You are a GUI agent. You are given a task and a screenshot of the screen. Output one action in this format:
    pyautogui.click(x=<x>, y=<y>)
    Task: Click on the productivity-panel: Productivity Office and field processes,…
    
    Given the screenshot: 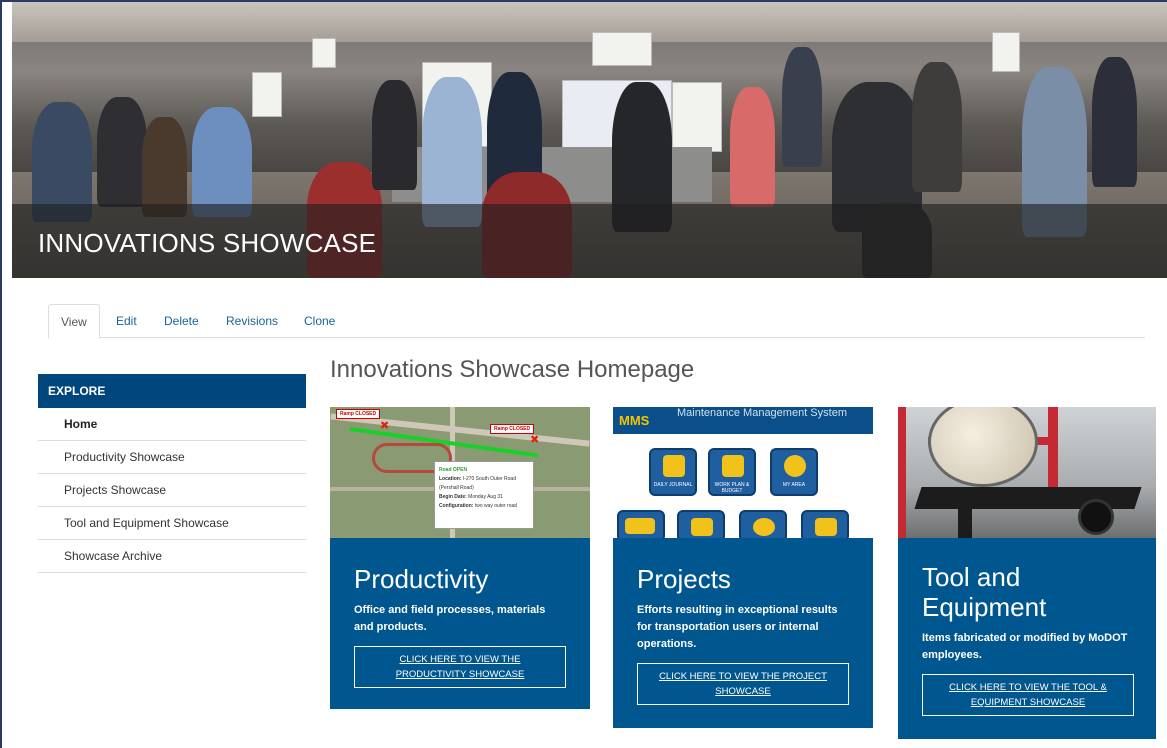 What is the action you would take?
    pyautogui.click(x=460, y=623)
    